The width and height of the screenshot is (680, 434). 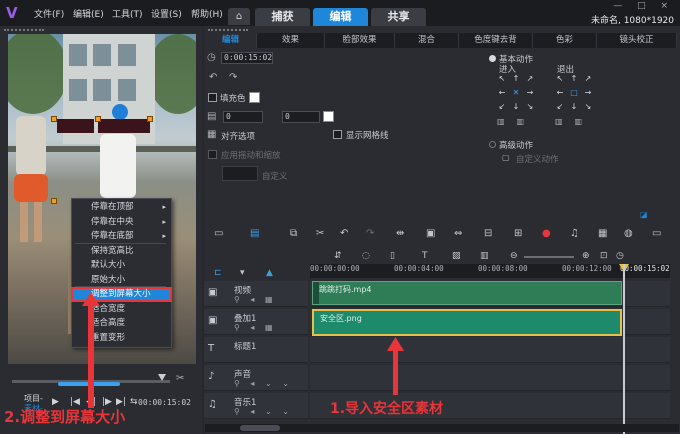 What do you see at coordinates (574, 93) in the screenshot?
I see `arrow-icon: □` at bounding box center [574, 93].